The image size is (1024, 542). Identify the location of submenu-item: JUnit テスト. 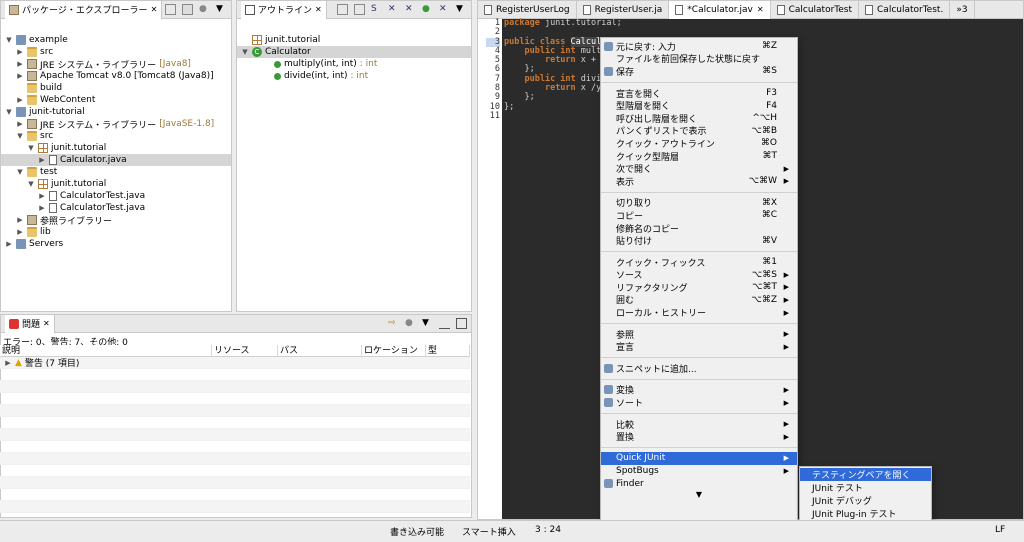
(865, 487).